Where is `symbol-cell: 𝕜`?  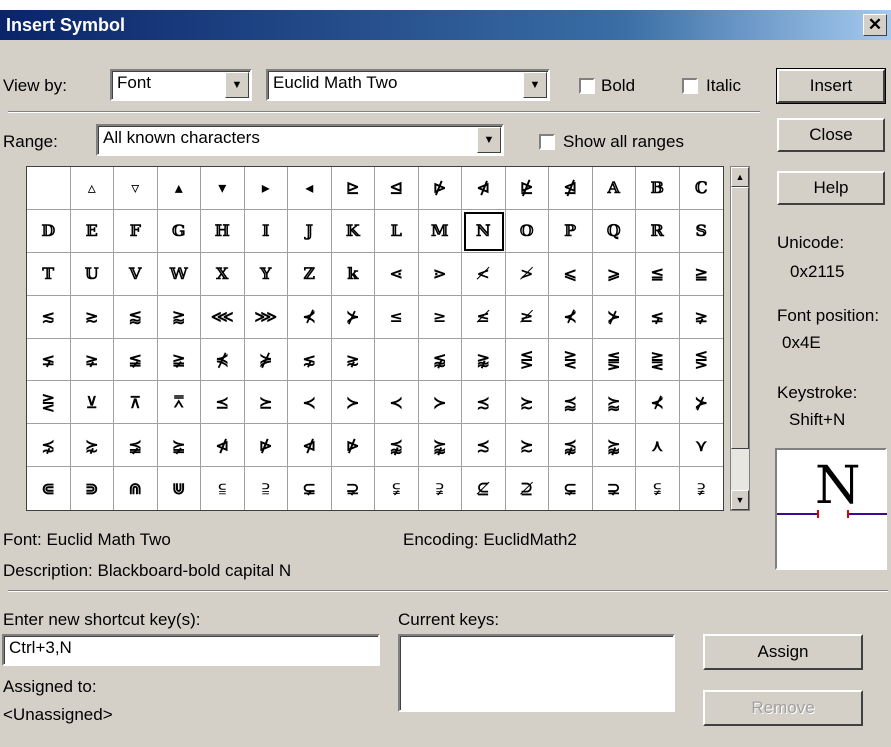
symbol-cell: 𝕜 is located at coordinates (353, 274).